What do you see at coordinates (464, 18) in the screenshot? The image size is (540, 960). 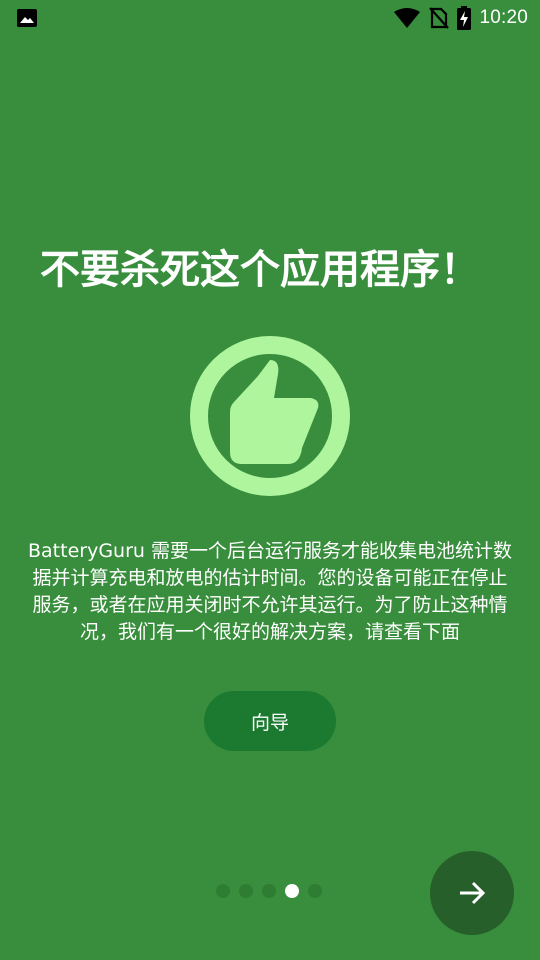 I see `battery-charging-icon` at bounding box center [464, 18].